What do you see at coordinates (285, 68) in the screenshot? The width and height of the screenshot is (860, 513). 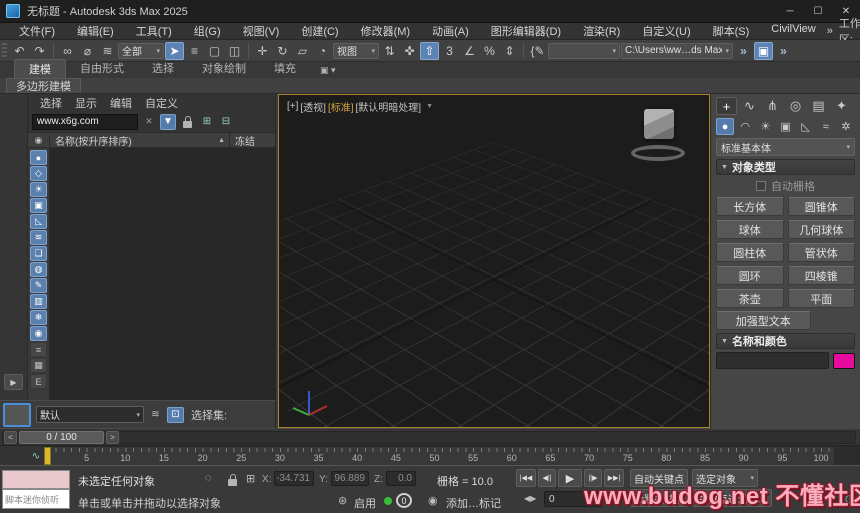 I see `ribbon-tab-4: 填充` at bounding box center [285, 68].